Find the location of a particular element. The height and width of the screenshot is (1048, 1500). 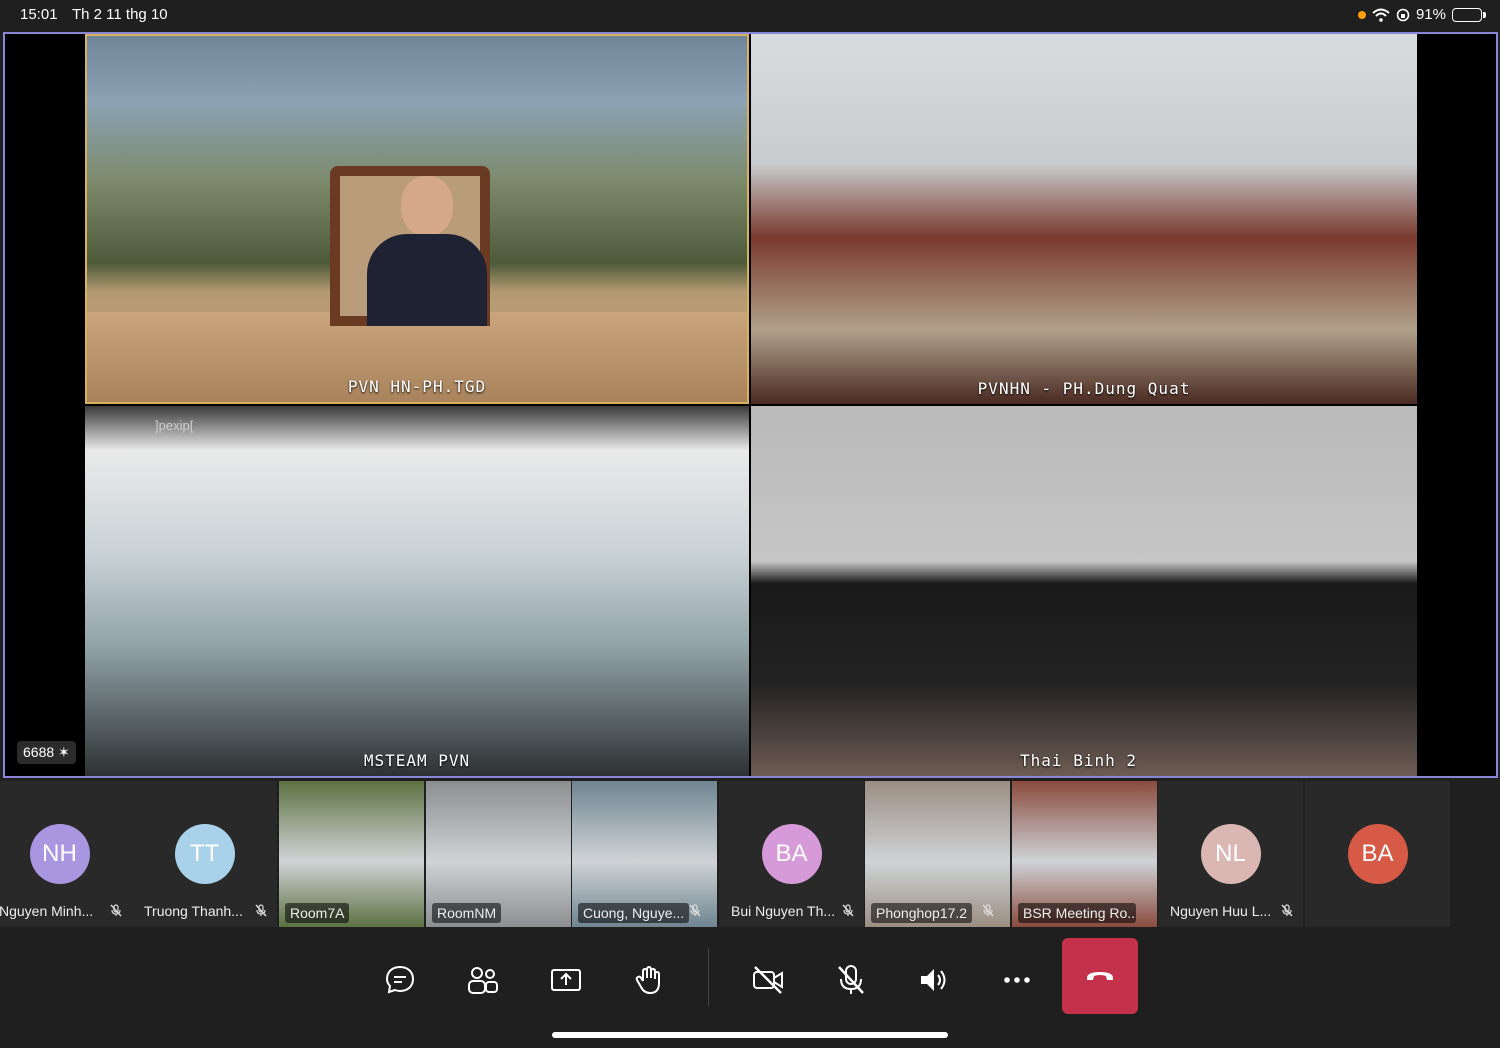

recording-dot-icon is located at coordinates (1361, 14).